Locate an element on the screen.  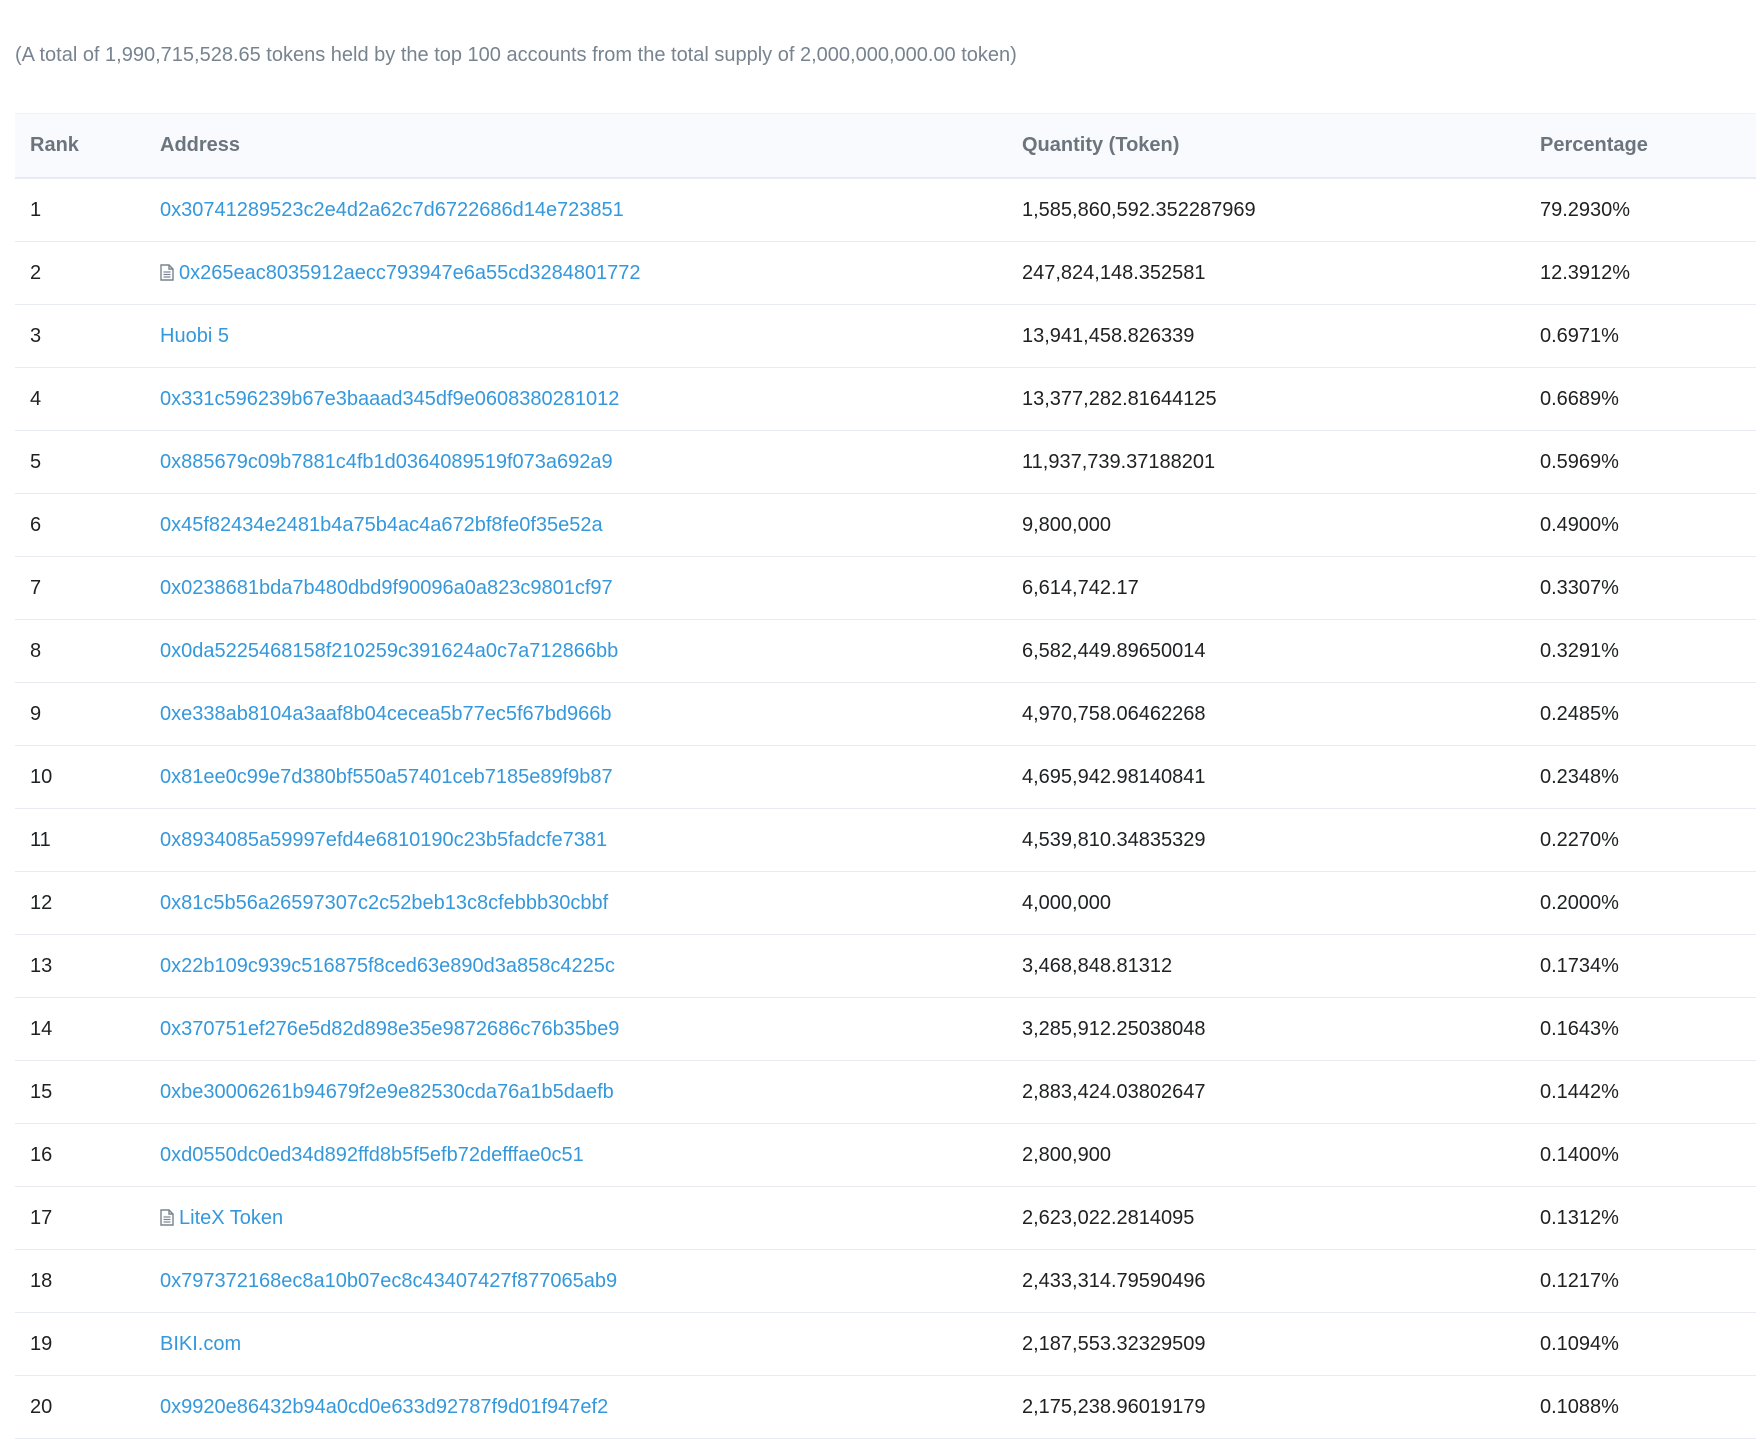
percentage-cell: 0.3291% is located at coordinates (1640, 651).